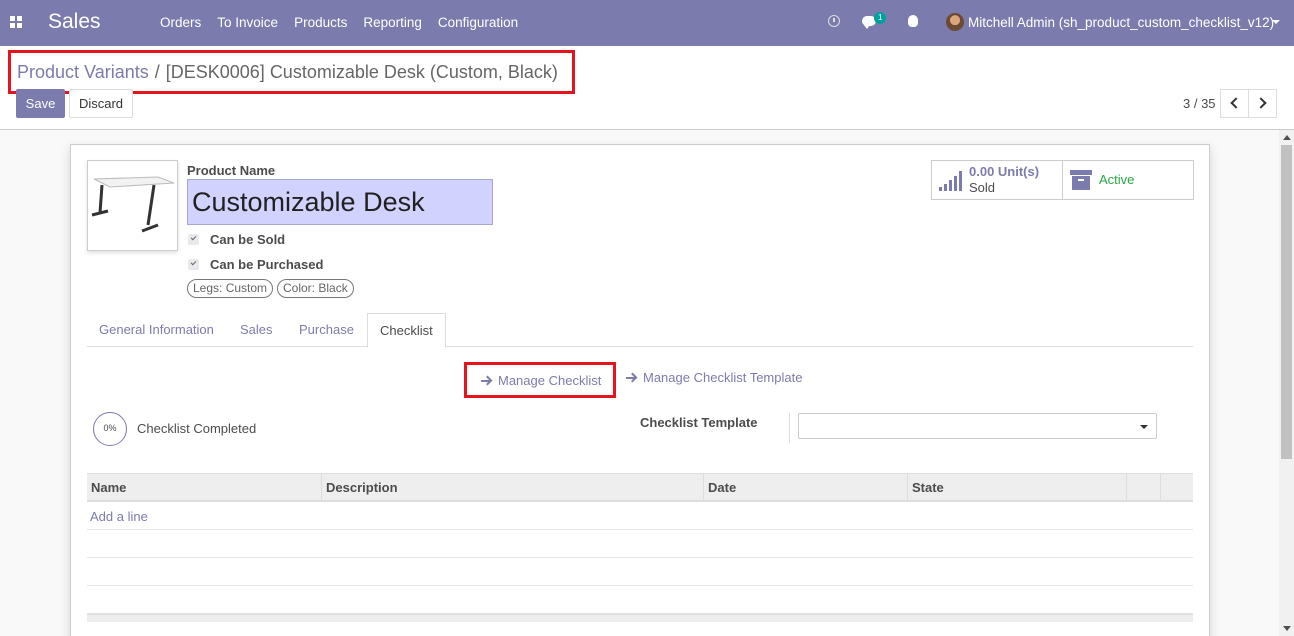 Image resolution: width=1294 pixels, height=636 pixels. Describe the element at coordinates (640, 516) in the screenshot. I see `table-row: Add a line` at that location.